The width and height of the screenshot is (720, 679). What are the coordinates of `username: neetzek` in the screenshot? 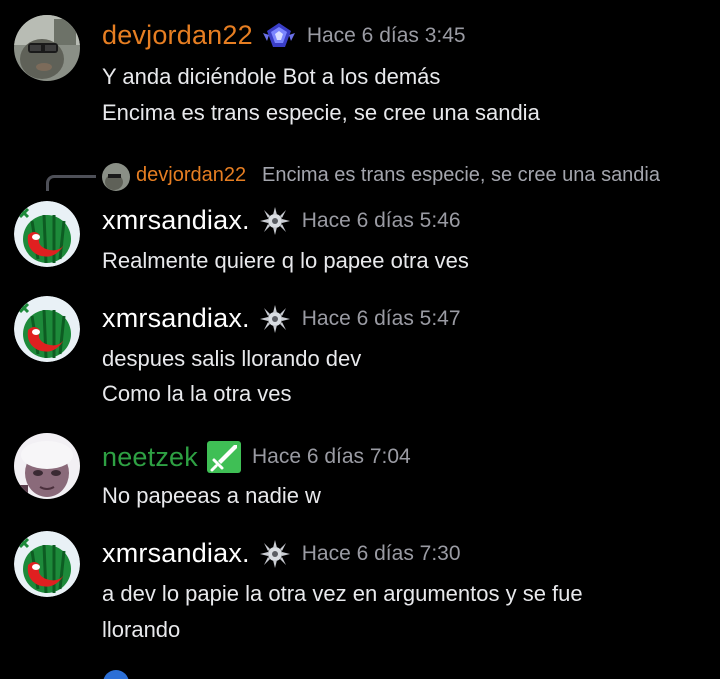 It's located at (150, 457).